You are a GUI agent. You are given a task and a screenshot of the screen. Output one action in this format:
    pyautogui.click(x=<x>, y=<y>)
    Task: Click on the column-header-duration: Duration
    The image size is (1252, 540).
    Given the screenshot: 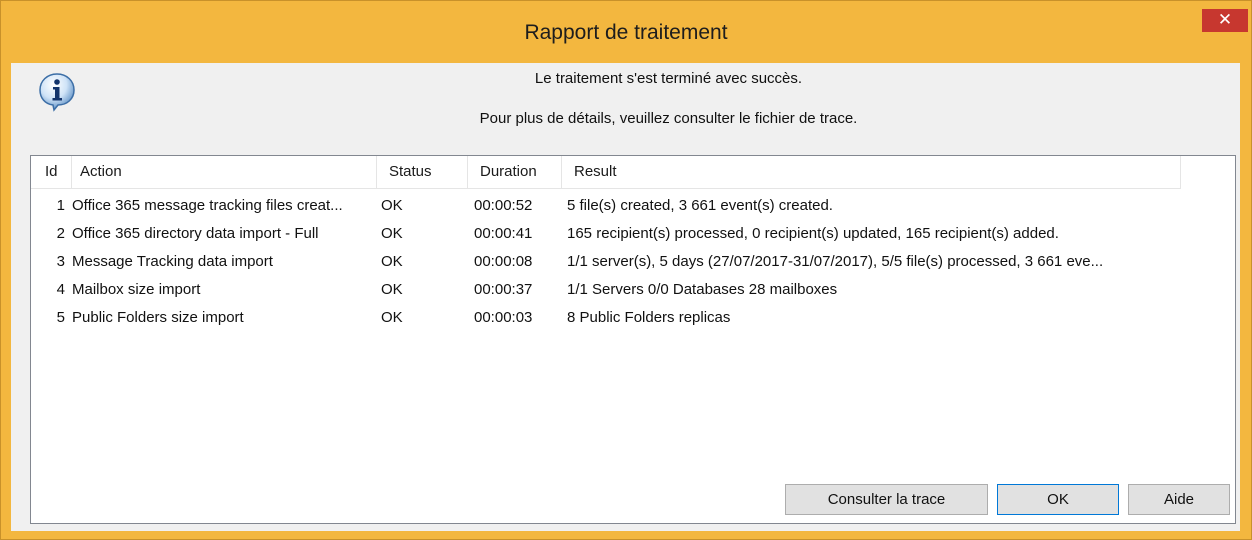 What is the action you would take?
    pyautogui.click(x=515, y=172)
    